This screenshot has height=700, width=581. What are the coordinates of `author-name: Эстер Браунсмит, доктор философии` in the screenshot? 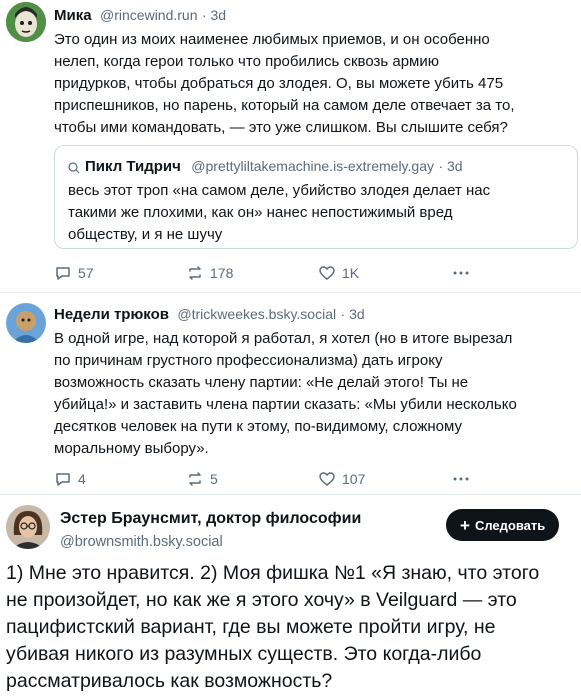 It's located at (210, 518).